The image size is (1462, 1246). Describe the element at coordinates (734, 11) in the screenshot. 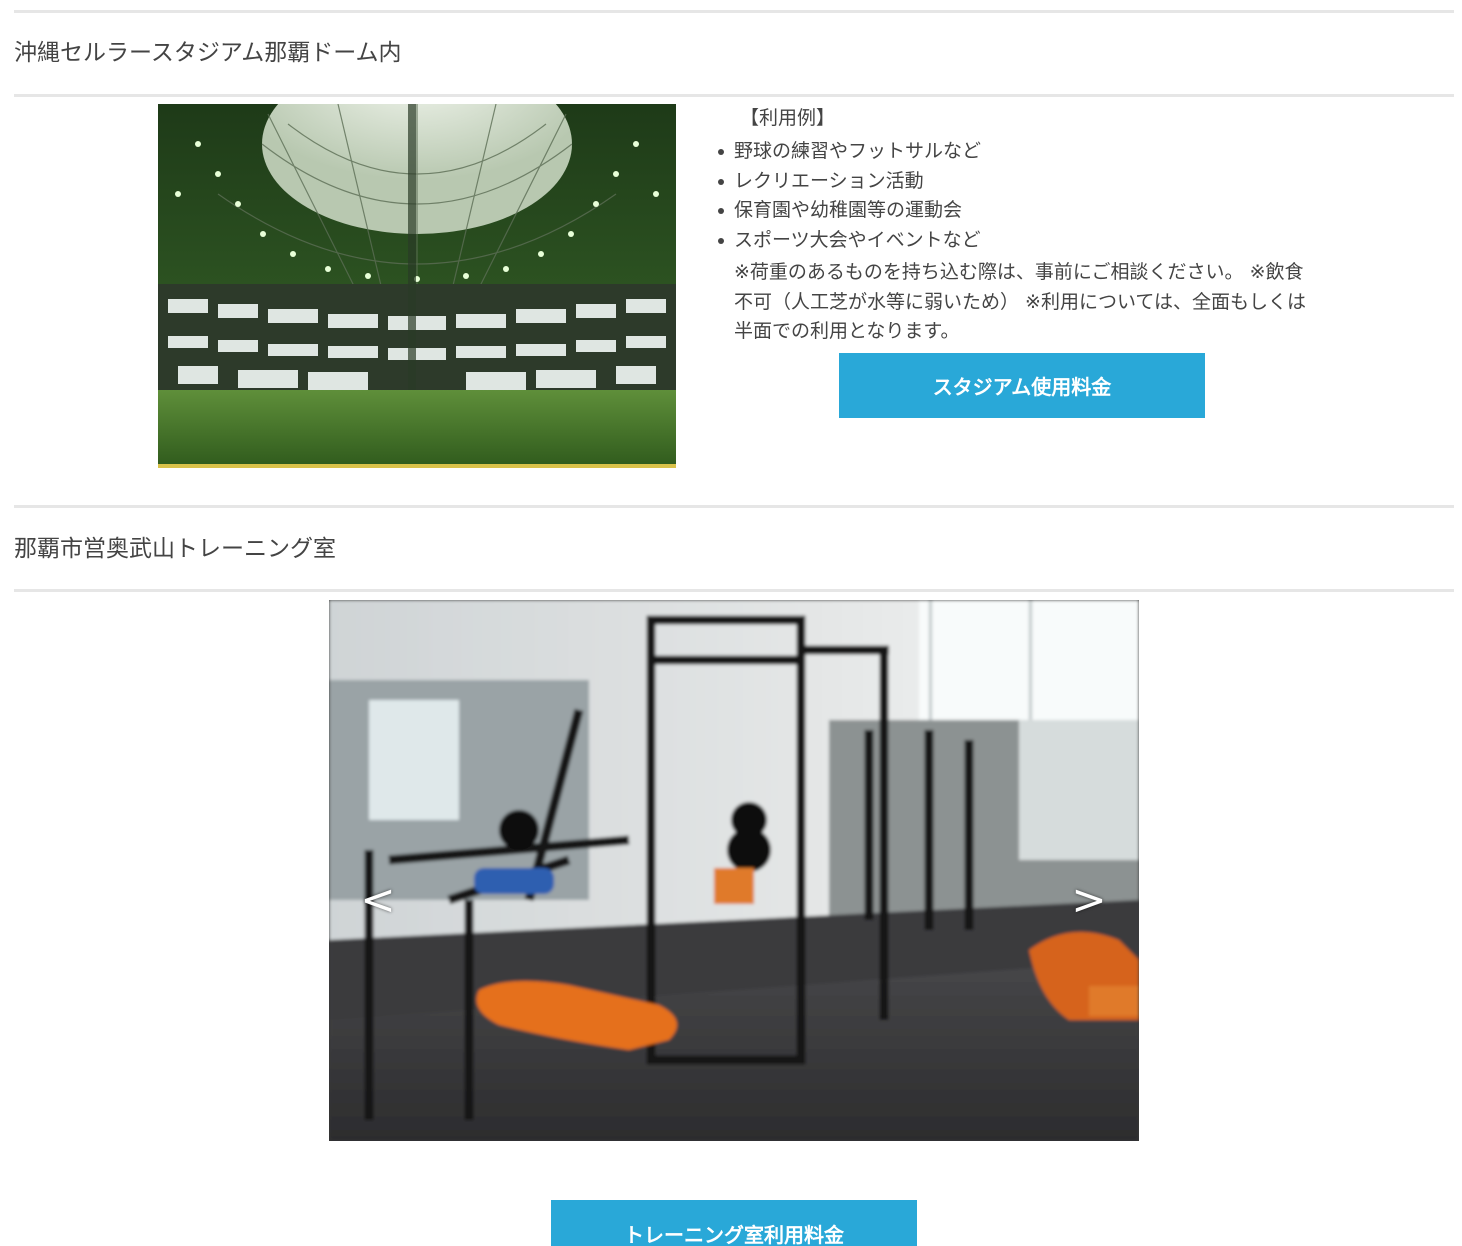

I see `section-divider-top` at that location.